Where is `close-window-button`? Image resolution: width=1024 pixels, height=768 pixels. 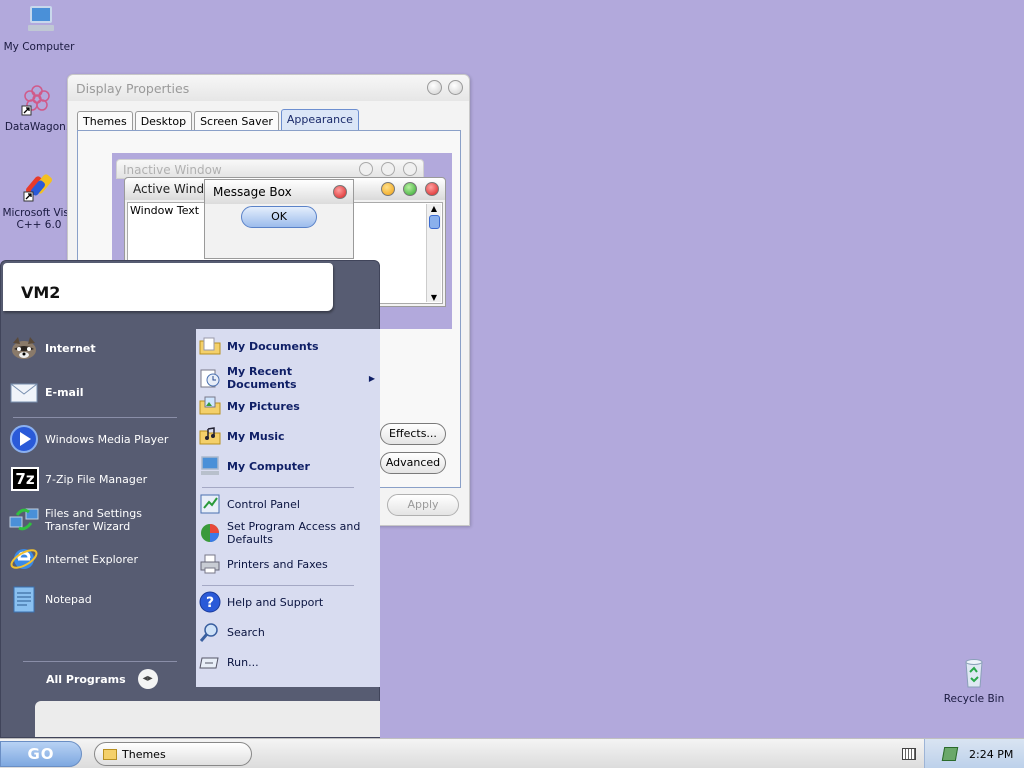
close-window-button is located at coordinates (455, 87).